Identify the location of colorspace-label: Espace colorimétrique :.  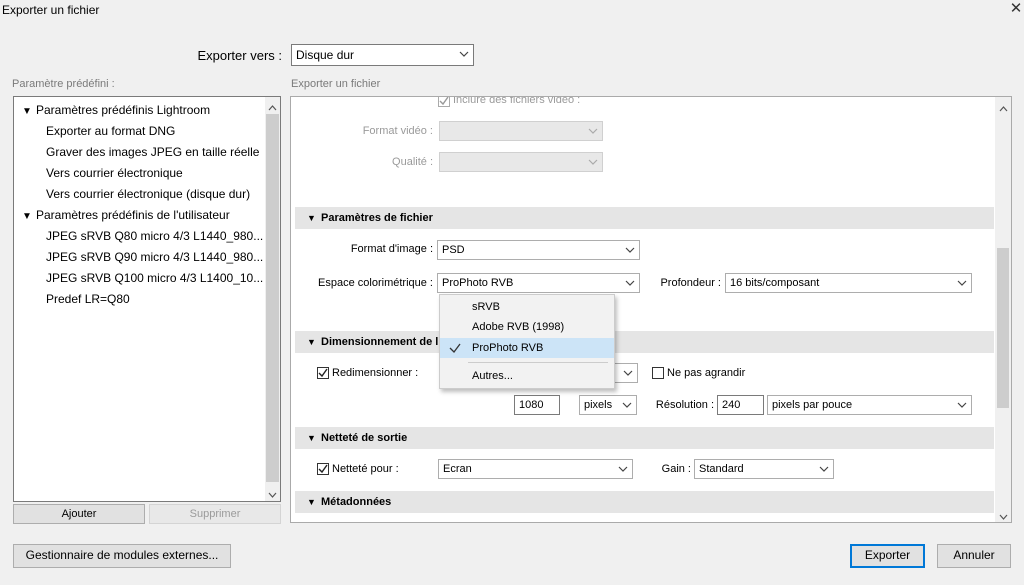
(375, 283).